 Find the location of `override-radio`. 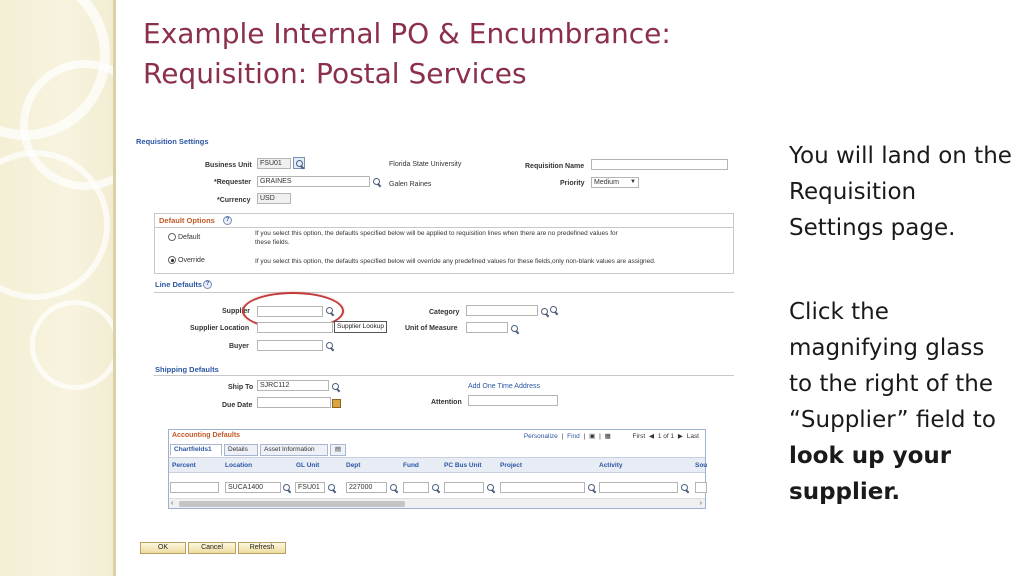

override-radio is located at coordinates (172, 260).